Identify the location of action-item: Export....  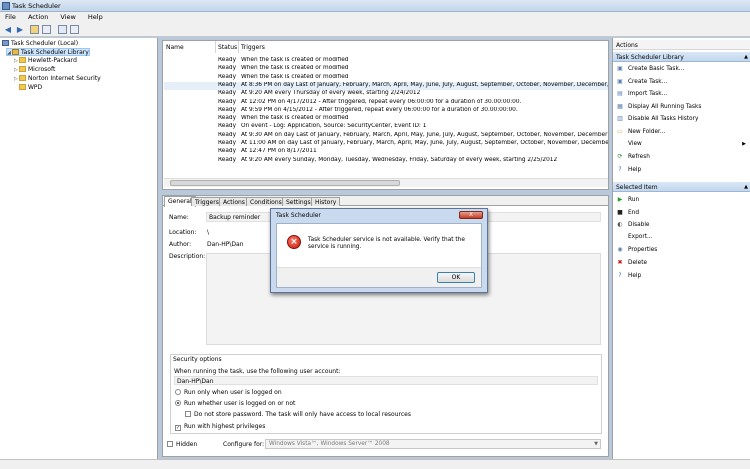
(682, 238).